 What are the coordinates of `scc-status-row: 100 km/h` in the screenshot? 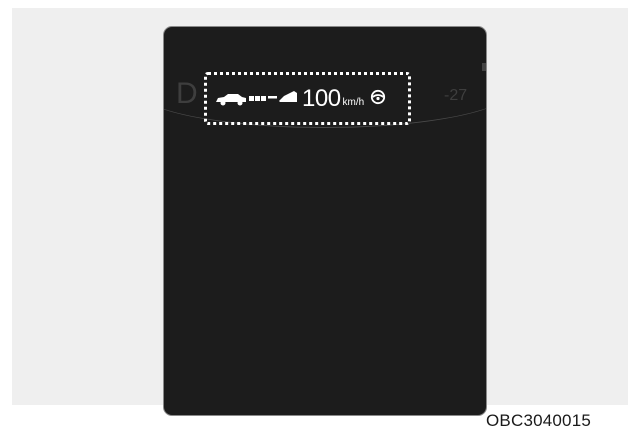 It's located at (300, 98).